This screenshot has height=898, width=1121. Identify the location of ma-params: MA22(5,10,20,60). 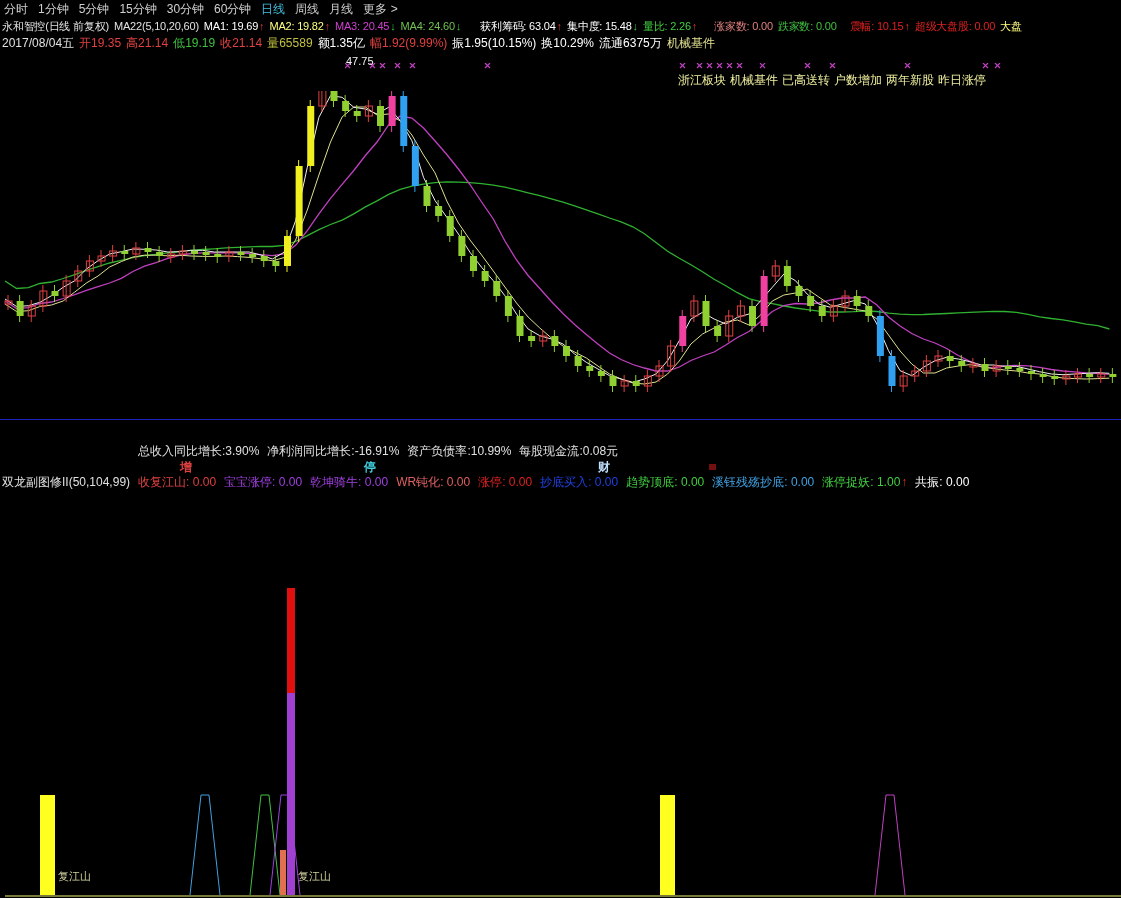
(156, 27).